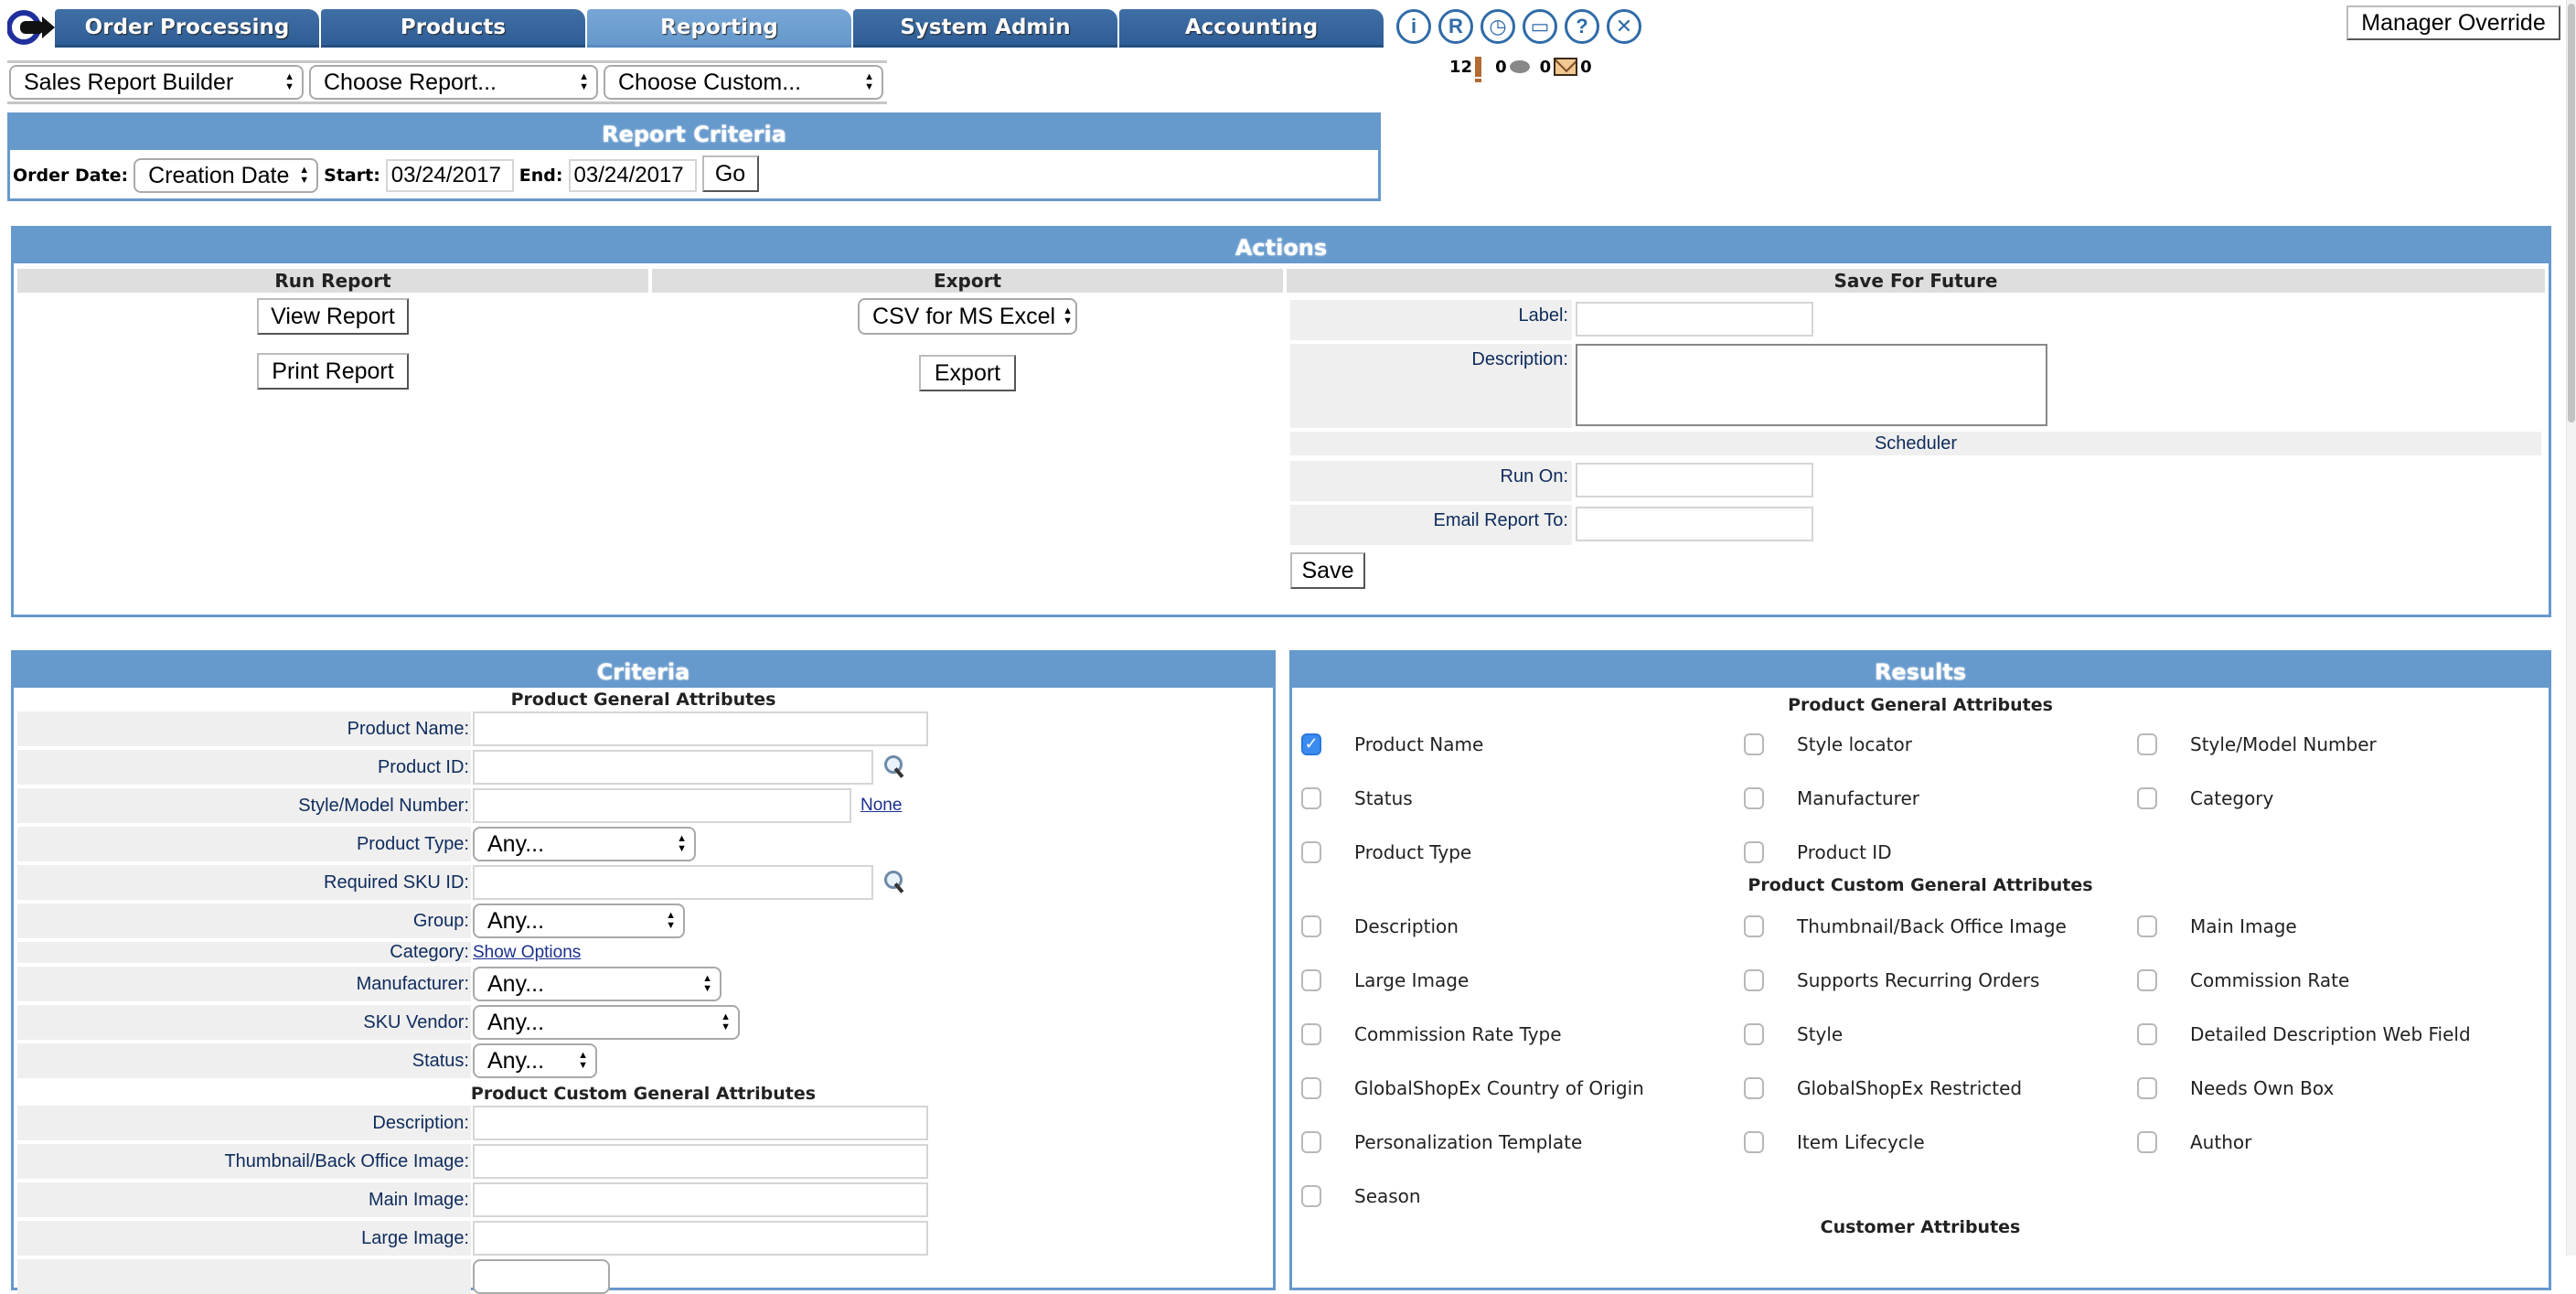 Image resolution: width=2576 pixels, height=1294 pixels. What do you see at coordinates (881, 806) in the screenshot?
I see `style-model-none-link: None` at bounding box center [881, 806].